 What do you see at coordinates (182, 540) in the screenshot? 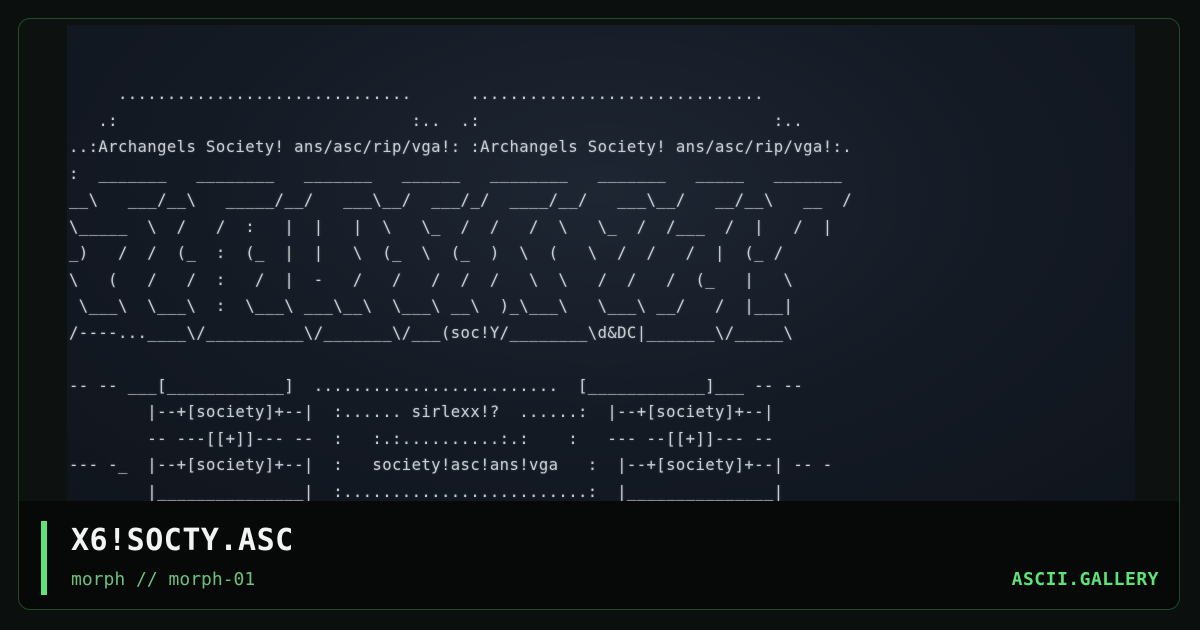
I see `artwork-title: X6!SOCTY.ASC` at bounding box center [182, 540].